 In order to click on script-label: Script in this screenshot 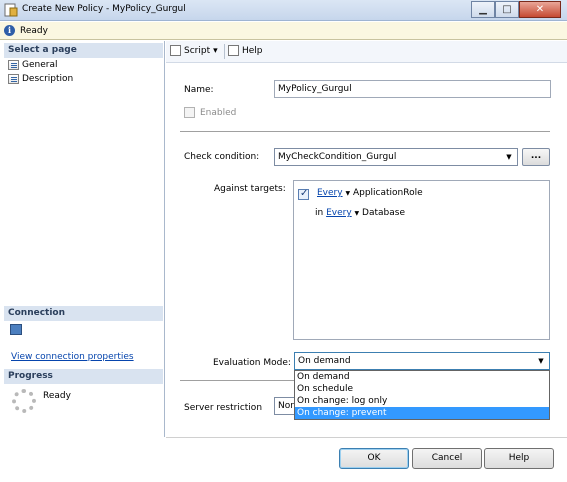, I will do `click(197, 50)`.